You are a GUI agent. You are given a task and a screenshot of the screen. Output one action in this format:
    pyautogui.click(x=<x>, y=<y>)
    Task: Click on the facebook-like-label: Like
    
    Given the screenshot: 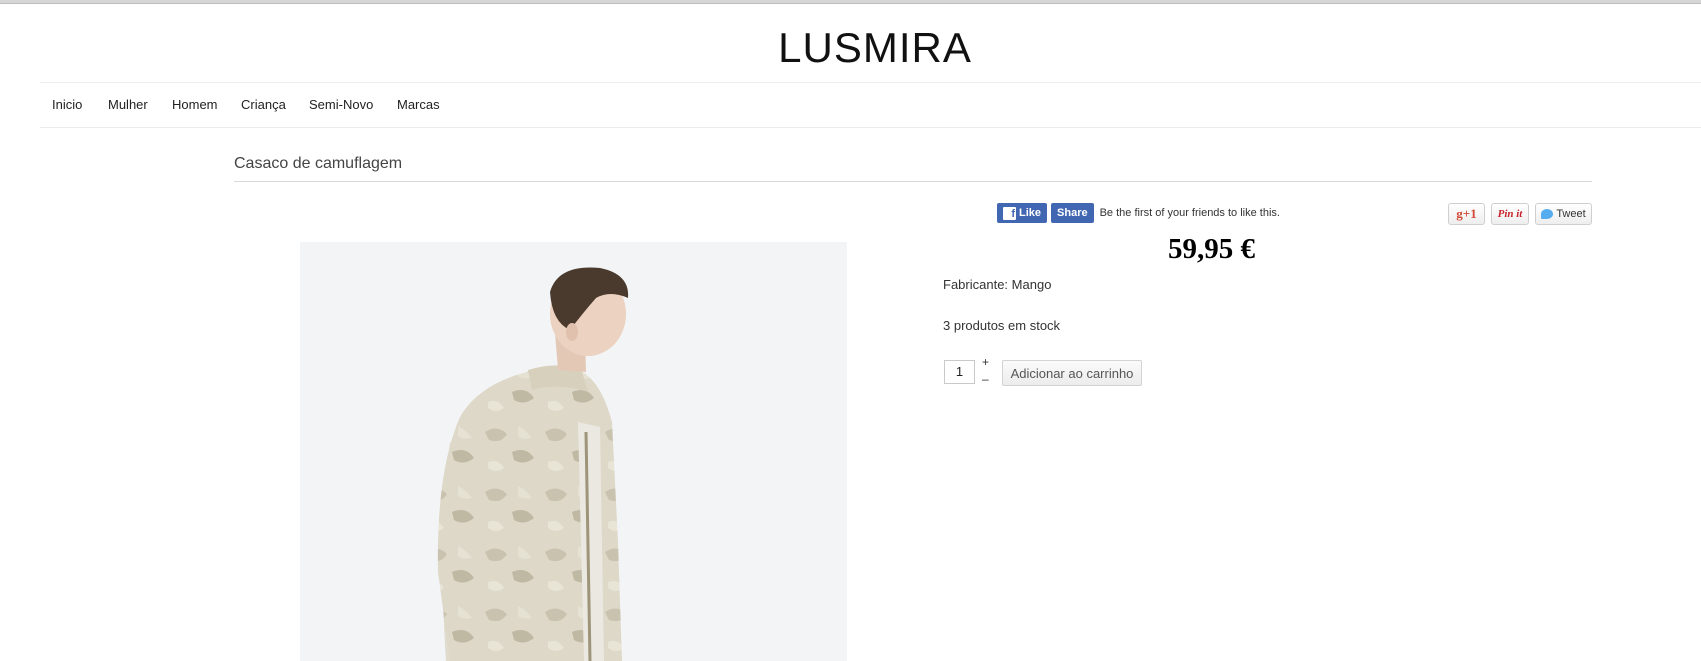 What is the action you would take?
    pyautogui.click(x=1030, y=213)
    